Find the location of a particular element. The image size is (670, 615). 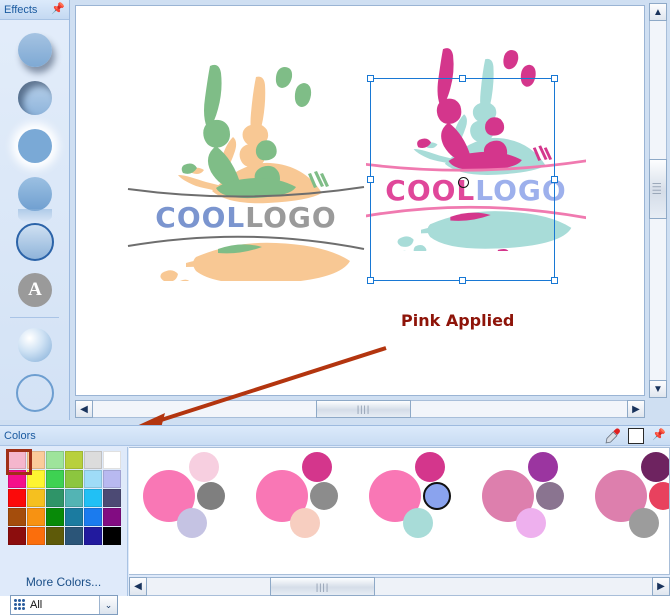

effects-divider is located at coordinates (34, 317).